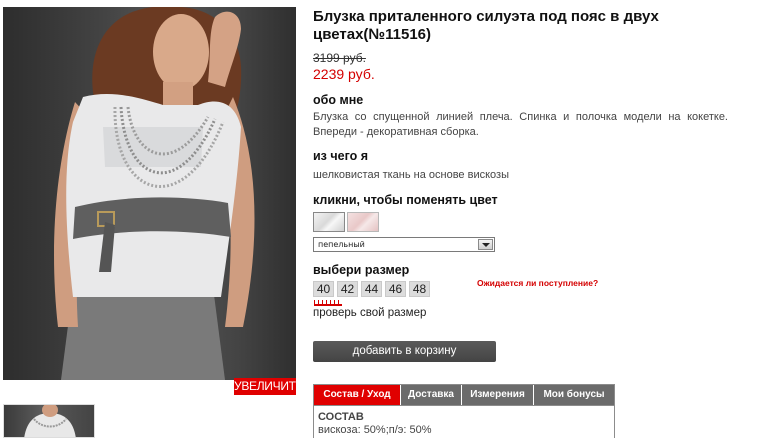 Image resolution: width=784 pixels, height=438 pixels. Describe the element at coordinates (404, 244) in the screenshot. I see `color-select: пепельный` at that location.